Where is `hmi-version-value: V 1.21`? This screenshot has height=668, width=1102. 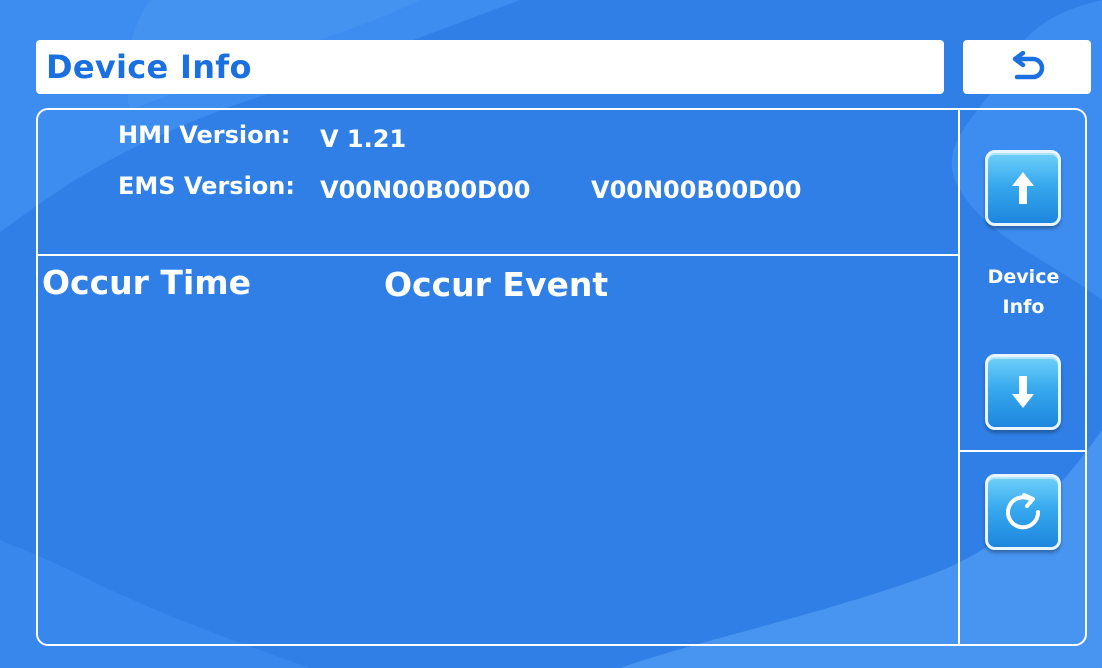
hmi-version-value: V 1.21 is located at coordinates (363, 139).